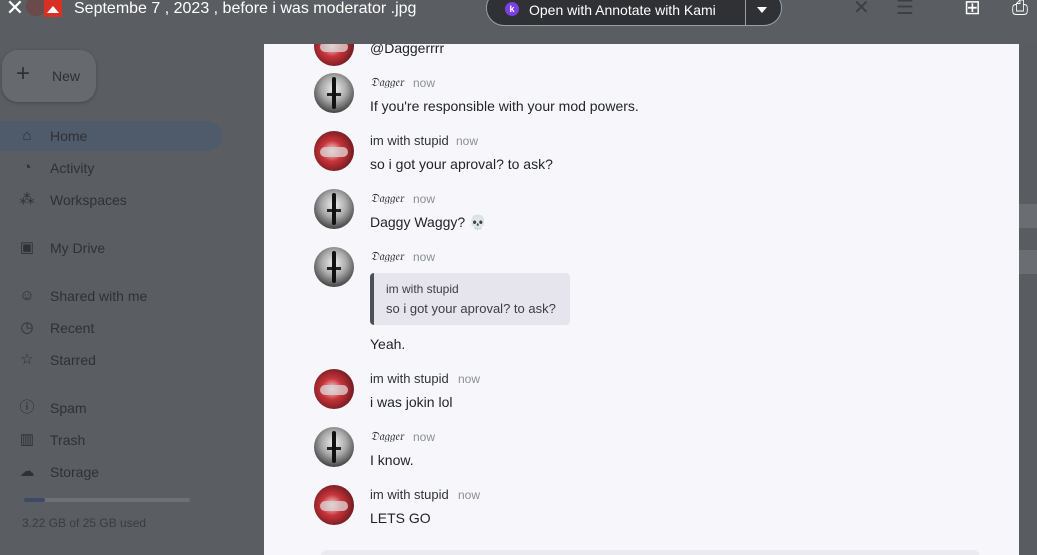 The image size is (1037, 555). Describe the element at coordinates (461, 164) in the screenshot. I see `message-text: so i got your aproval? to ask?` at that location.